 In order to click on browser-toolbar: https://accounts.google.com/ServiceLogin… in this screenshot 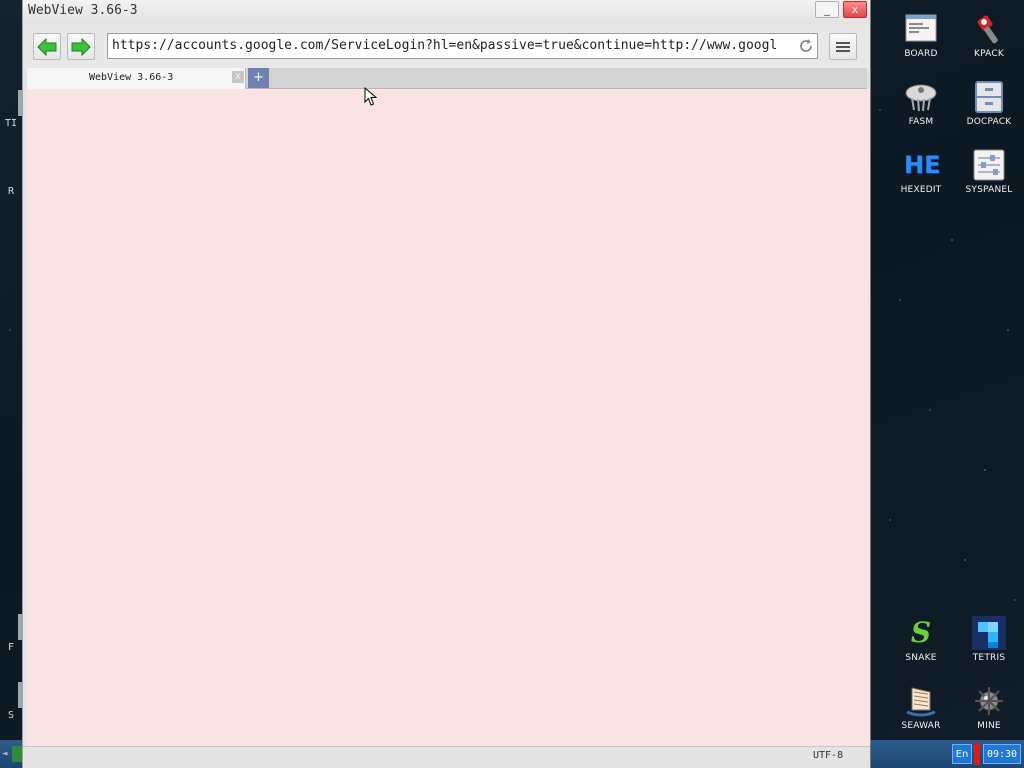, I will do `click(446, 46)`.